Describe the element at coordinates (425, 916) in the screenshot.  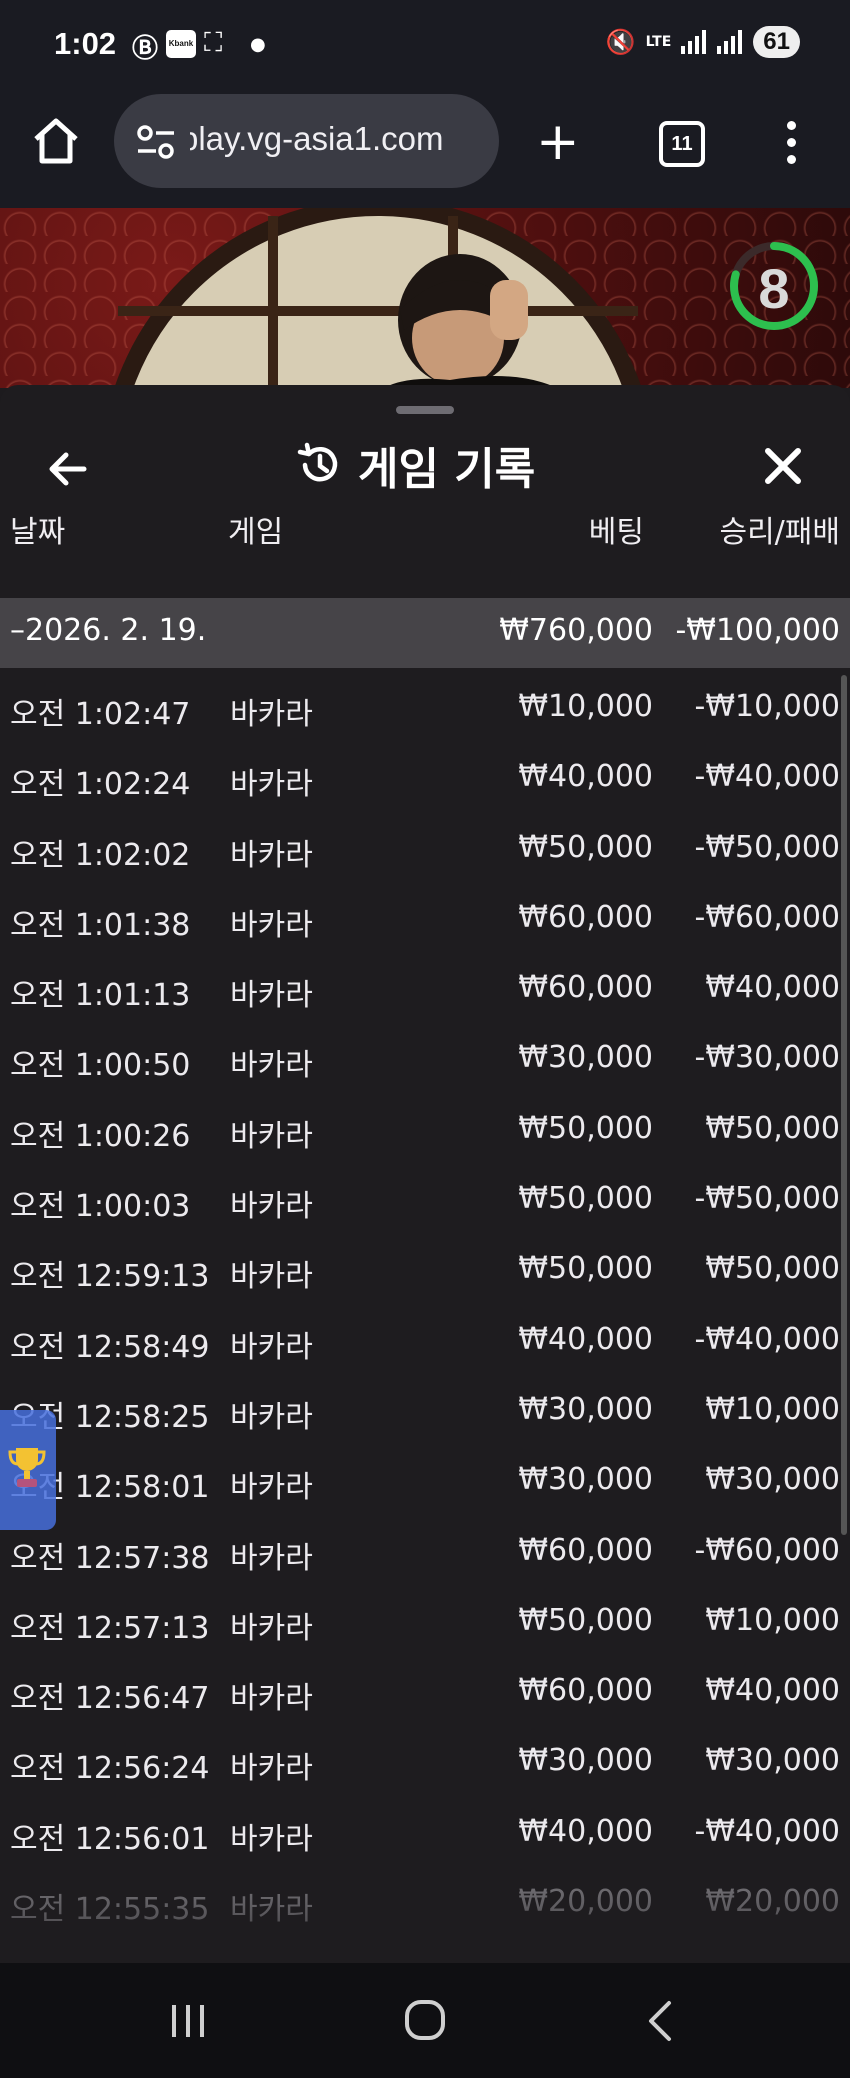
I see `history-row: 오전 1:01:38 바카라 ₩60,000 -₩60,000` at that location.